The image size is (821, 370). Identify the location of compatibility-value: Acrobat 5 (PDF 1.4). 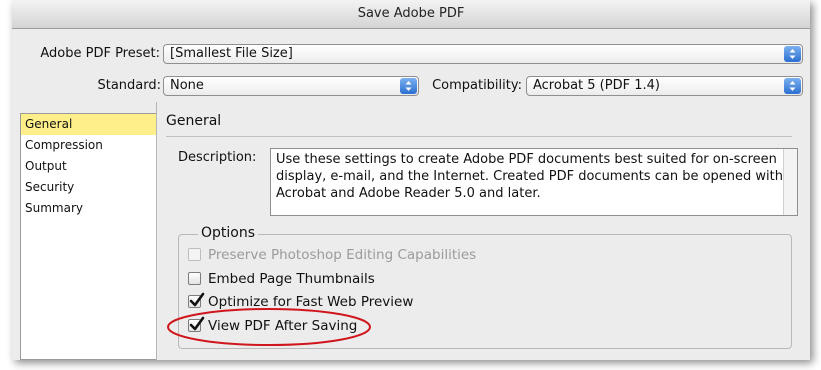
(596, 85).